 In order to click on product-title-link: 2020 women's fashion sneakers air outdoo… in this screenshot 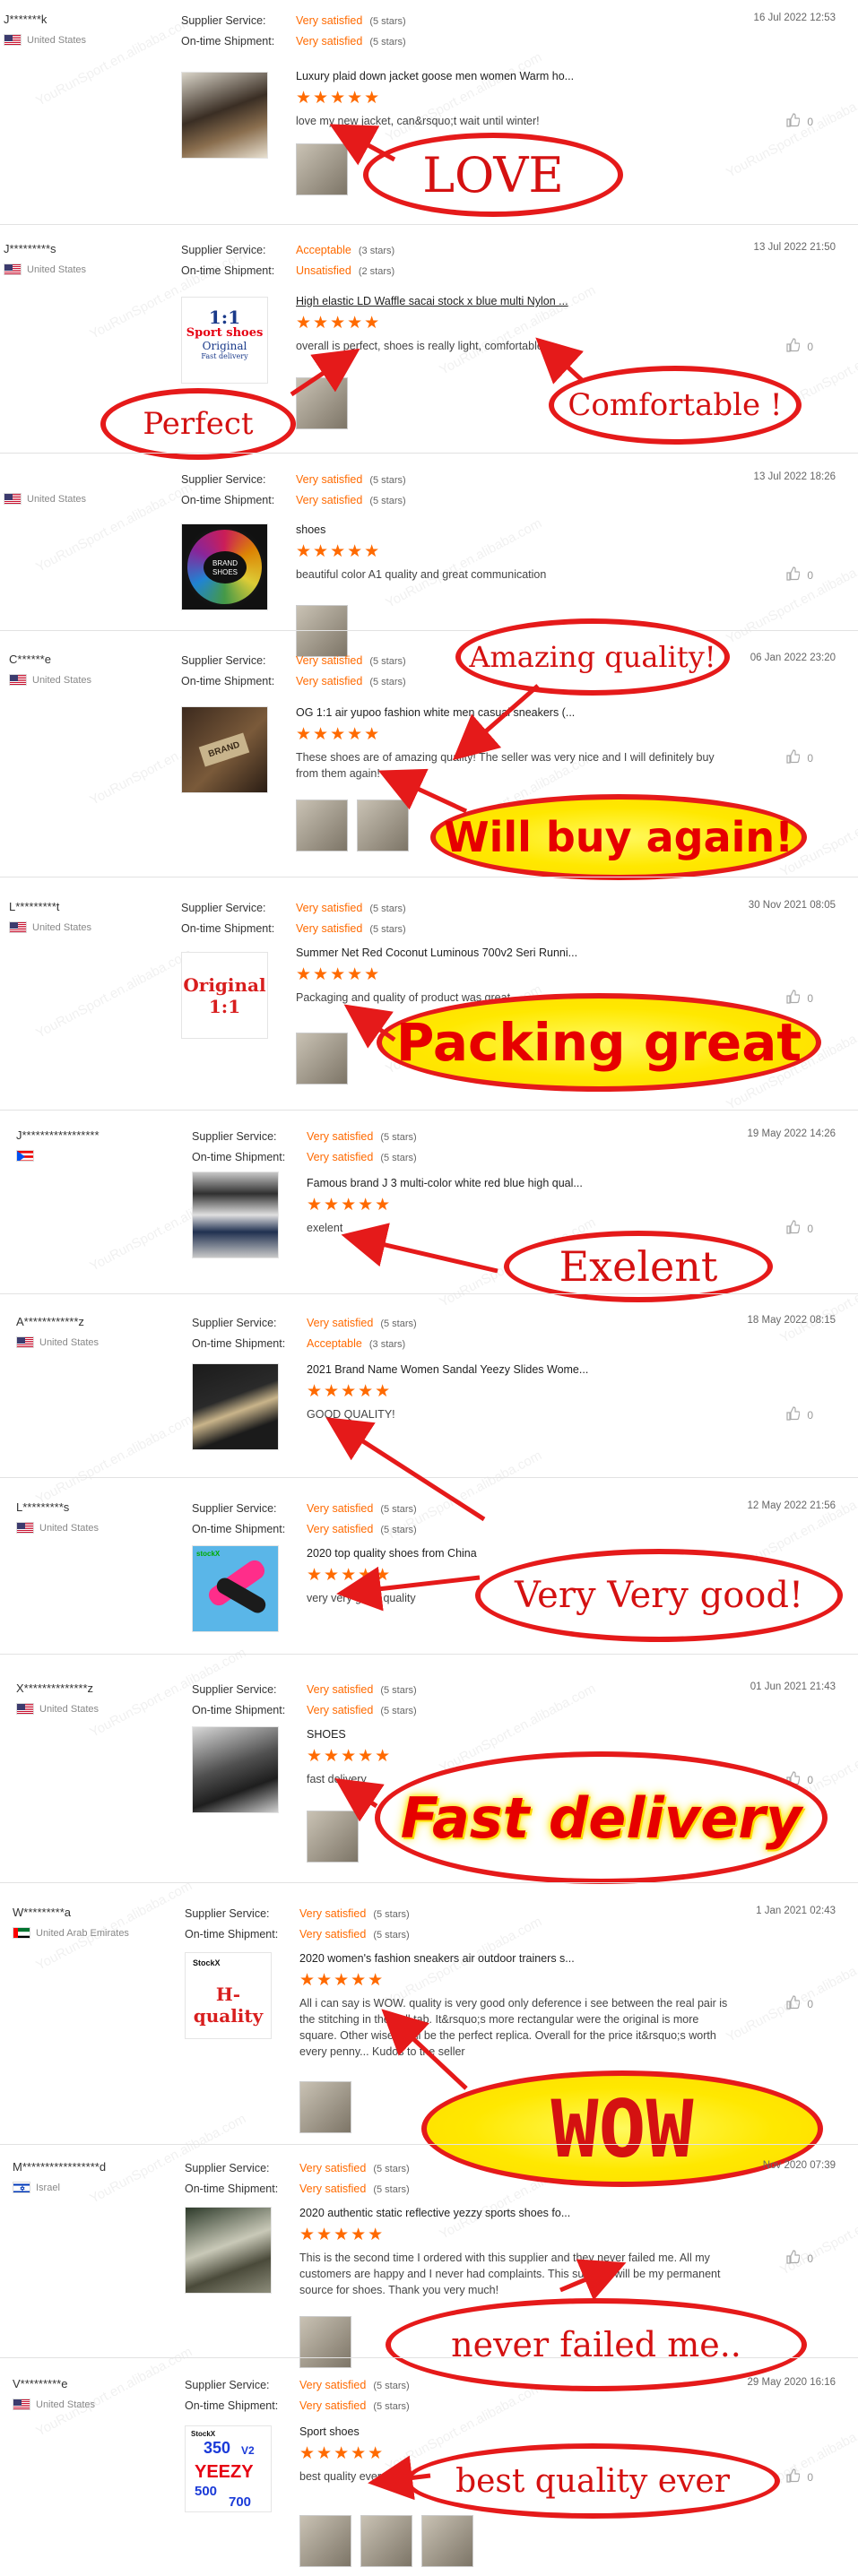, I will do `click(437, 1958)`.